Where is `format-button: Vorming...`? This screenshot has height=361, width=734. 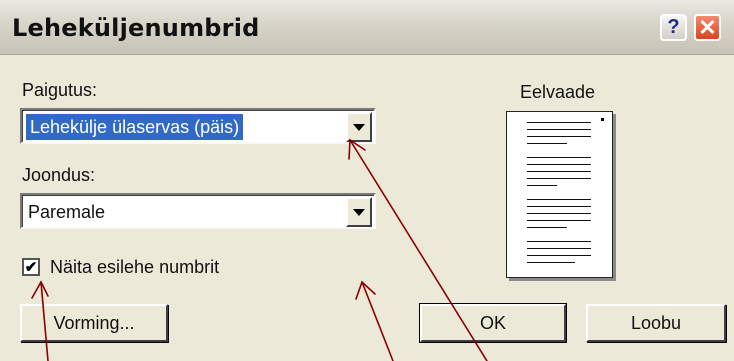 format-button: Vorming... is located at coordinates (94, 323).